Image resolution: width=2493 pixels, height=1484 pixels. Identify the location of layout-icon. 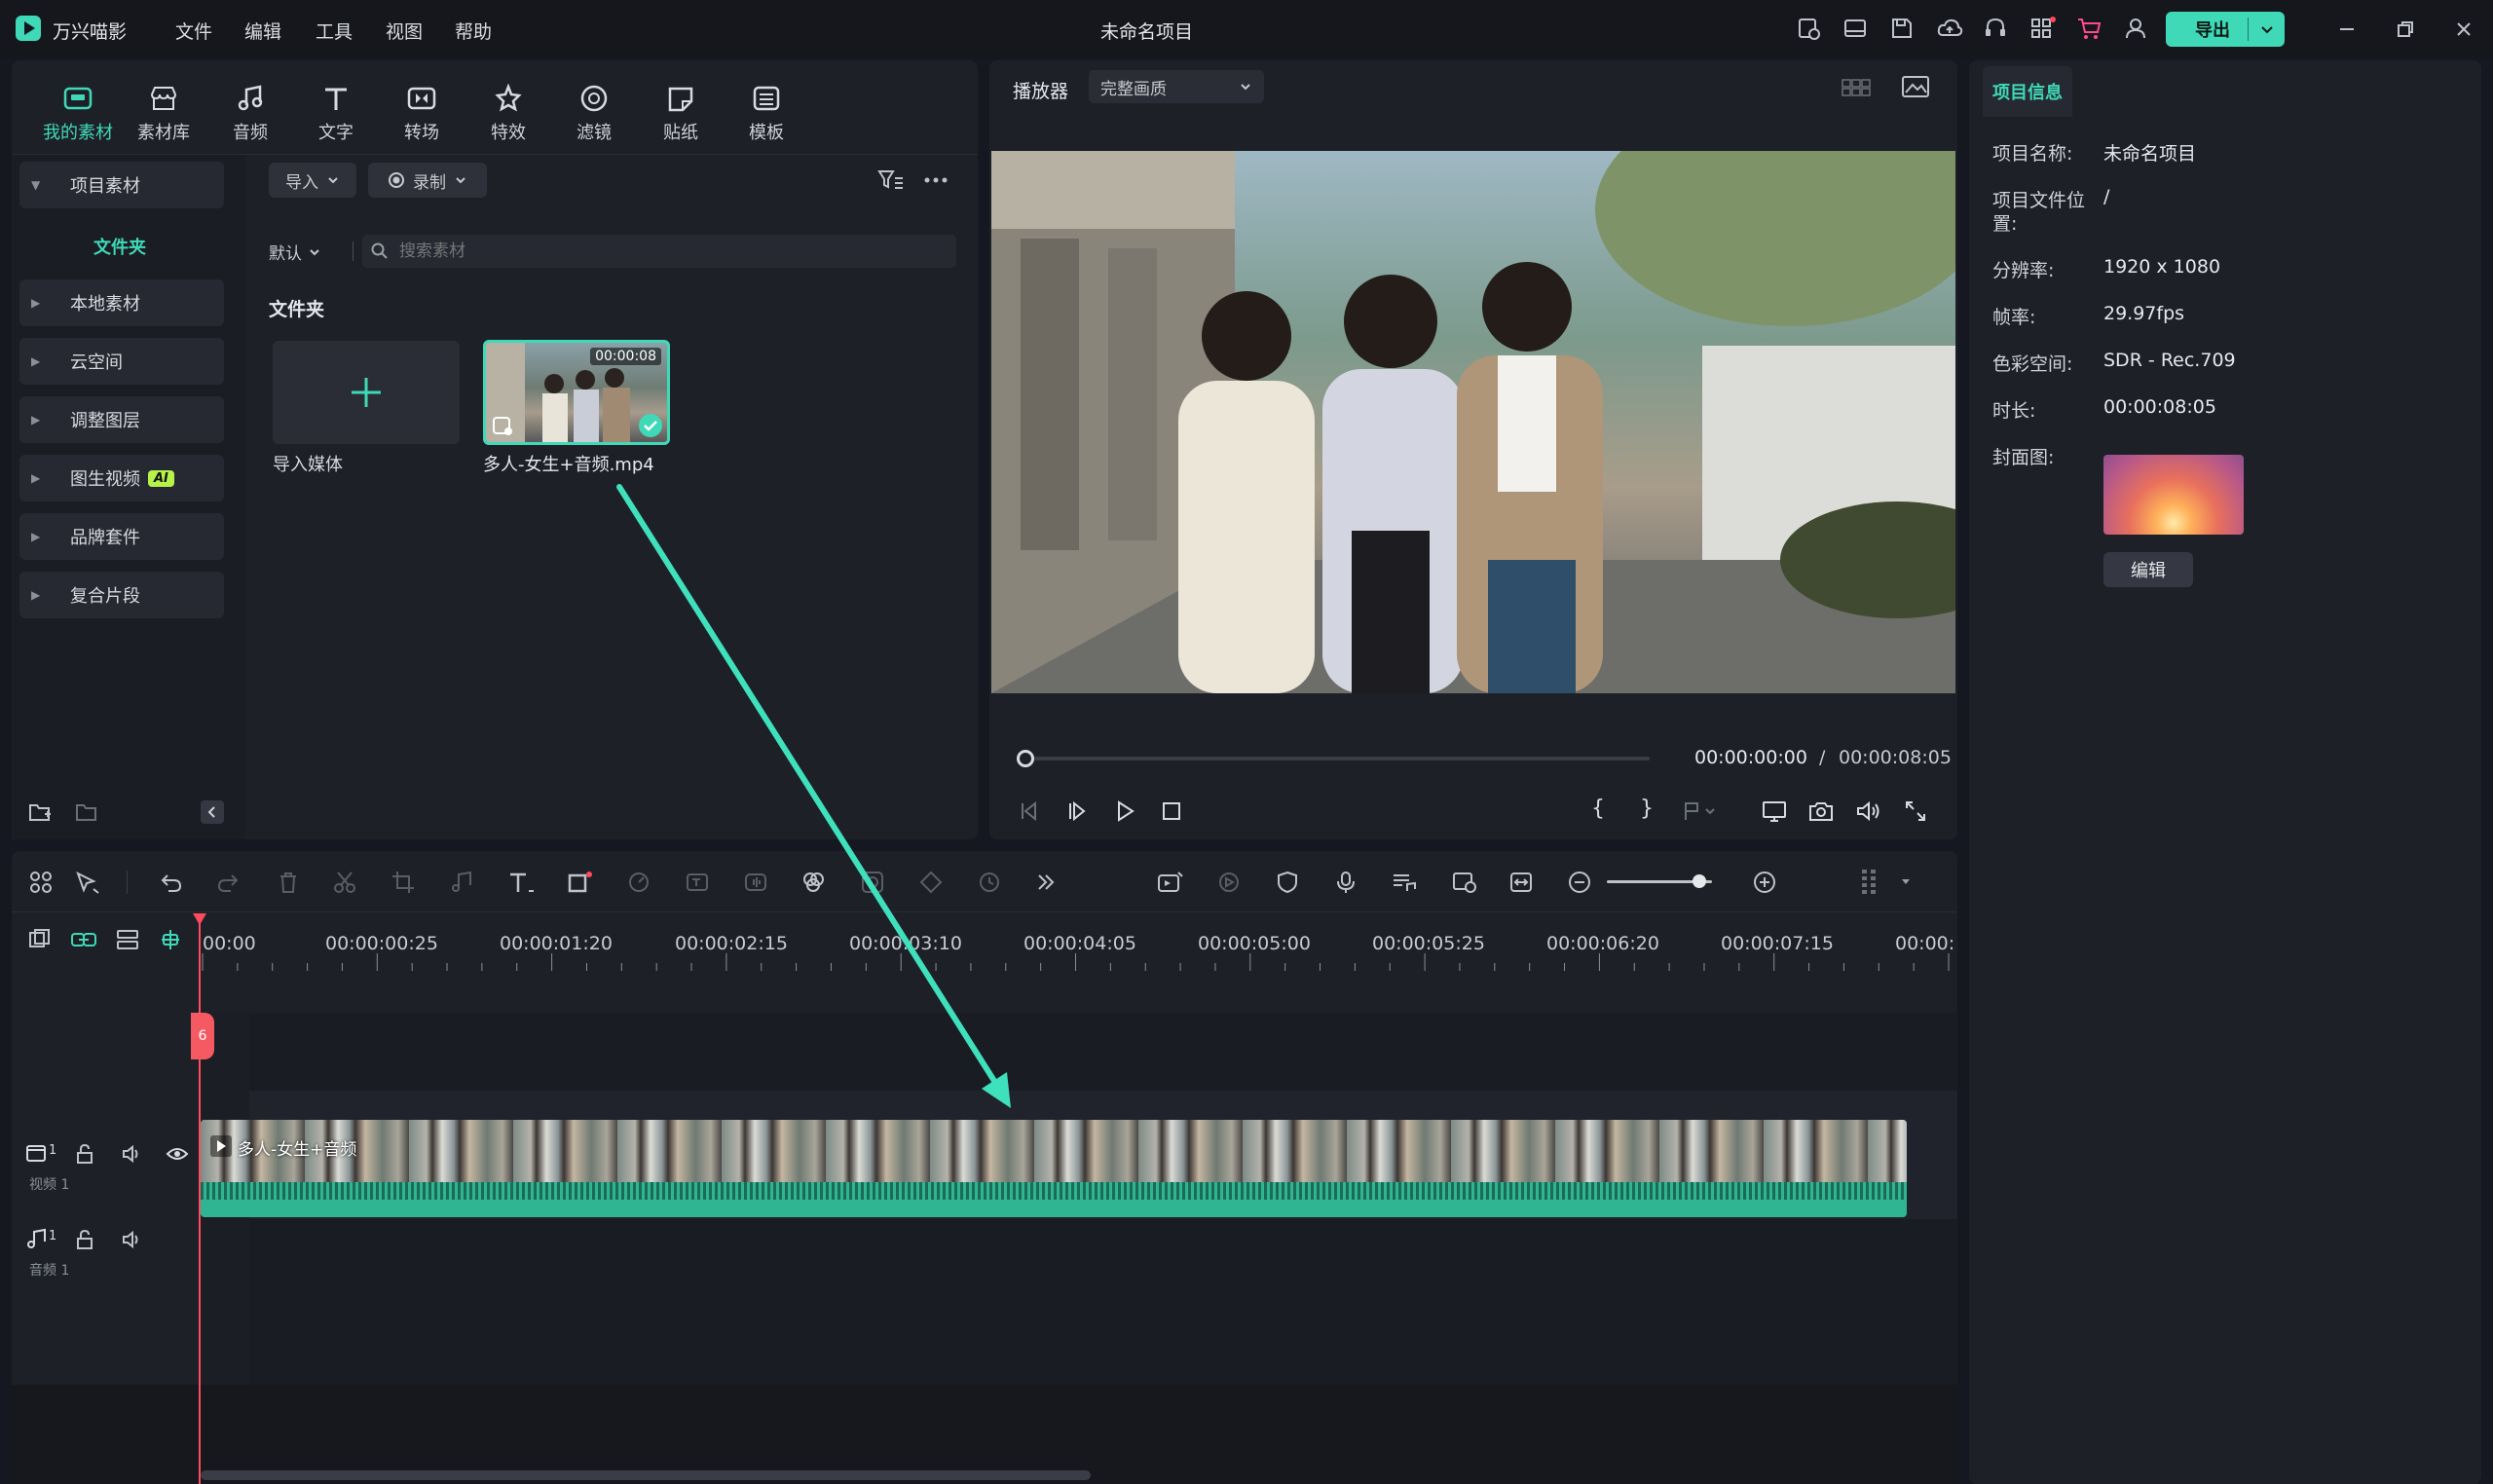
(1855, 28).